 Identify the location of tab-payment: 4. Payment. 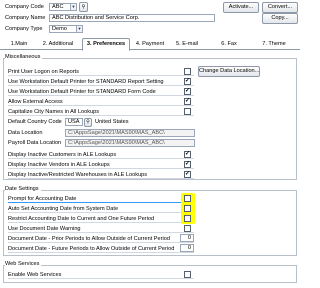
(150, 44).